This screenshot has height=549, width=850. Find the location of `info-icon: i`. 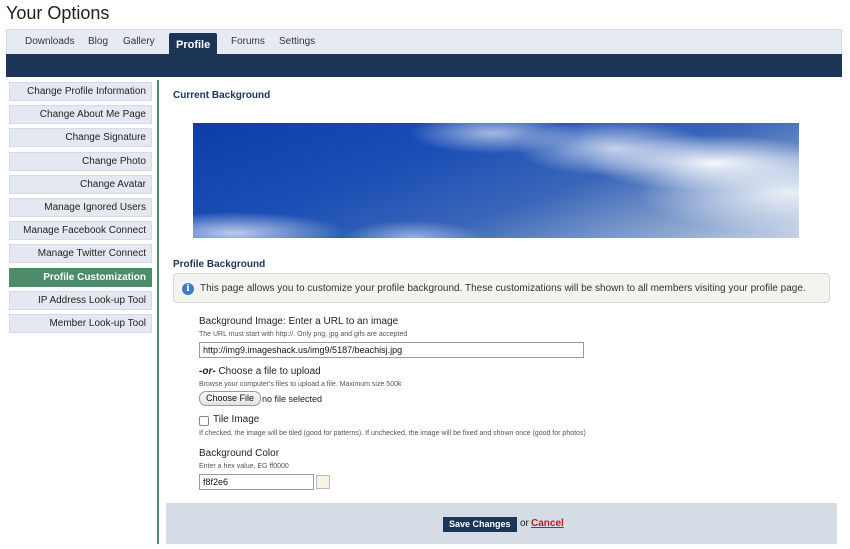

info-icon: i is located at coordinates (188, 289).